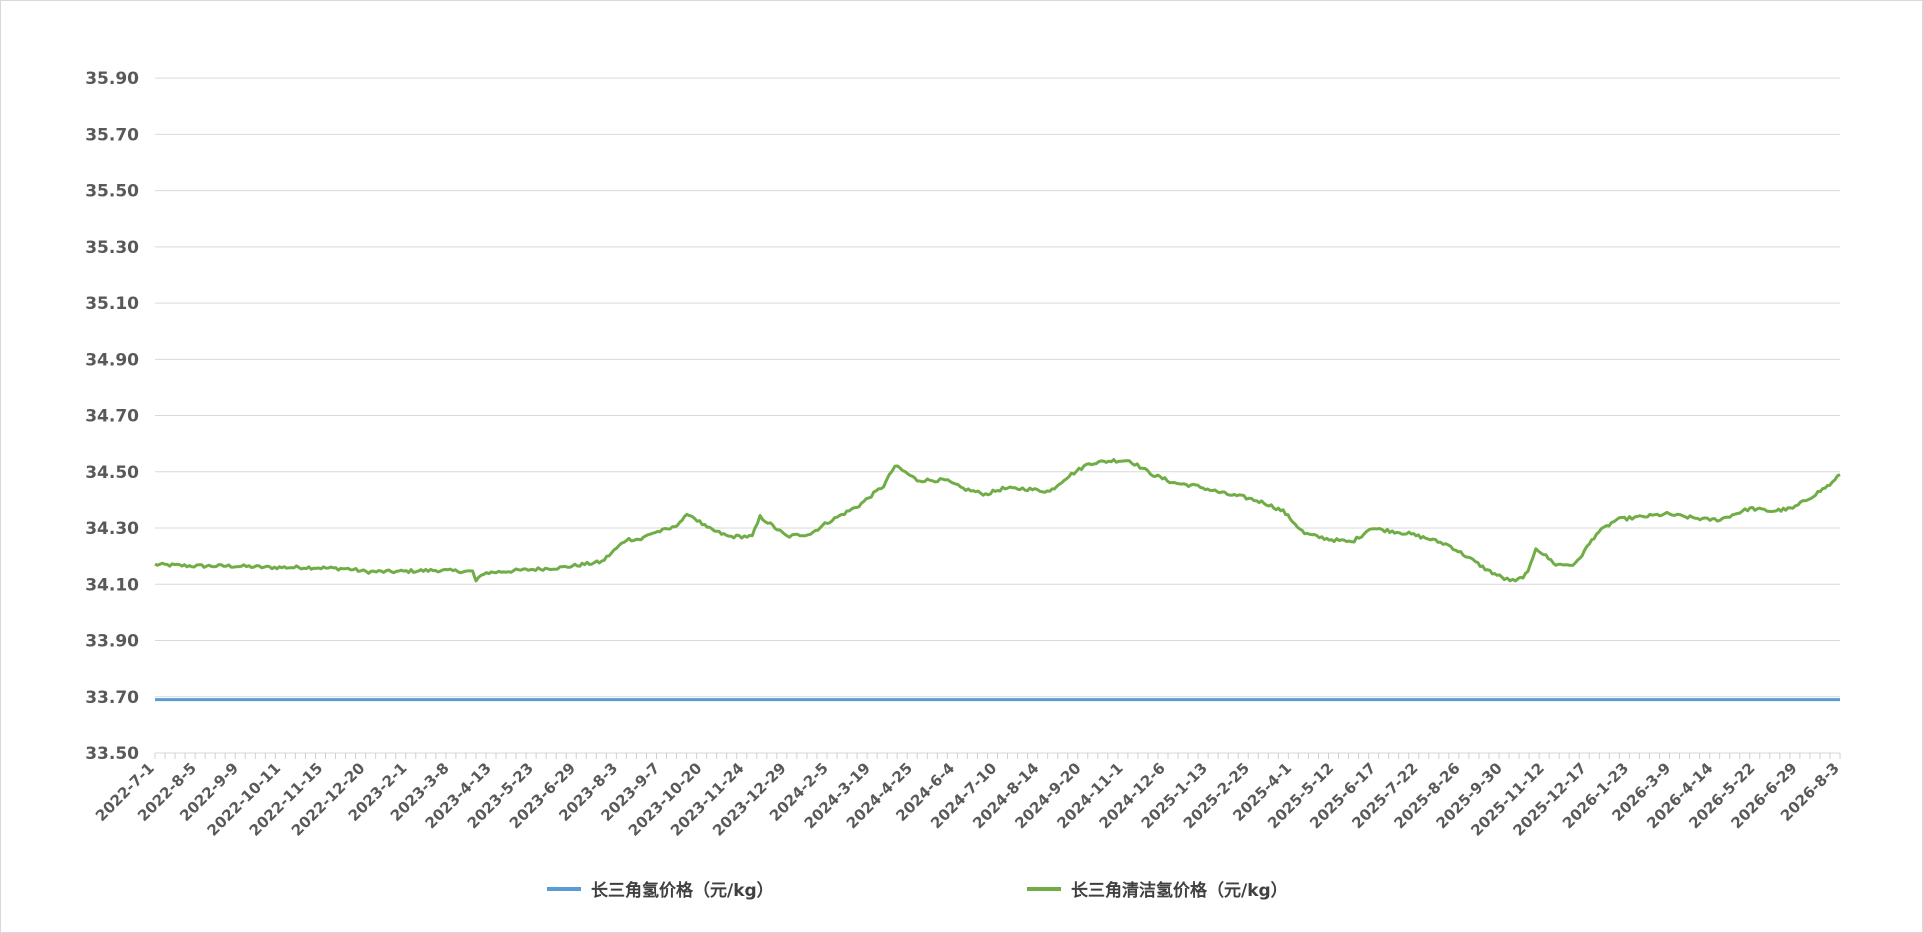  What do you see at coordinates (1179, 891) in the screenshot?
I see `legend-label-series-2: 长三角清洁氢价格（元/kg）` at bounding box center [1179, 891].